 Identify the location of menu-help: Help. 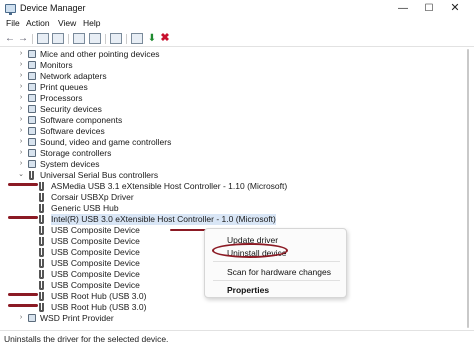
(91, 23).